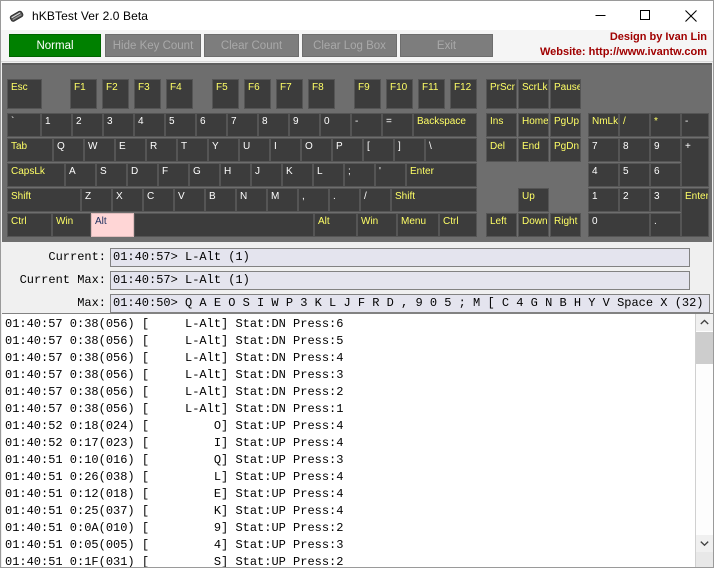  What do you see at coordinates (431, 94) in the screenshot?
I see `key-f11: F11` at bounding box center [431, 94].